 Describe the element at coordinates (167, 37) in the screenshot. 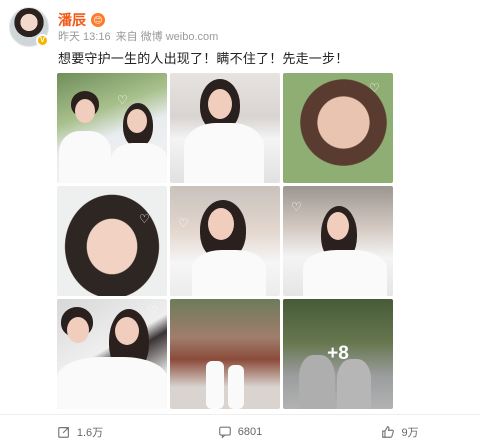

I see `post-source: 来自 微博 weibo.com` at that location.